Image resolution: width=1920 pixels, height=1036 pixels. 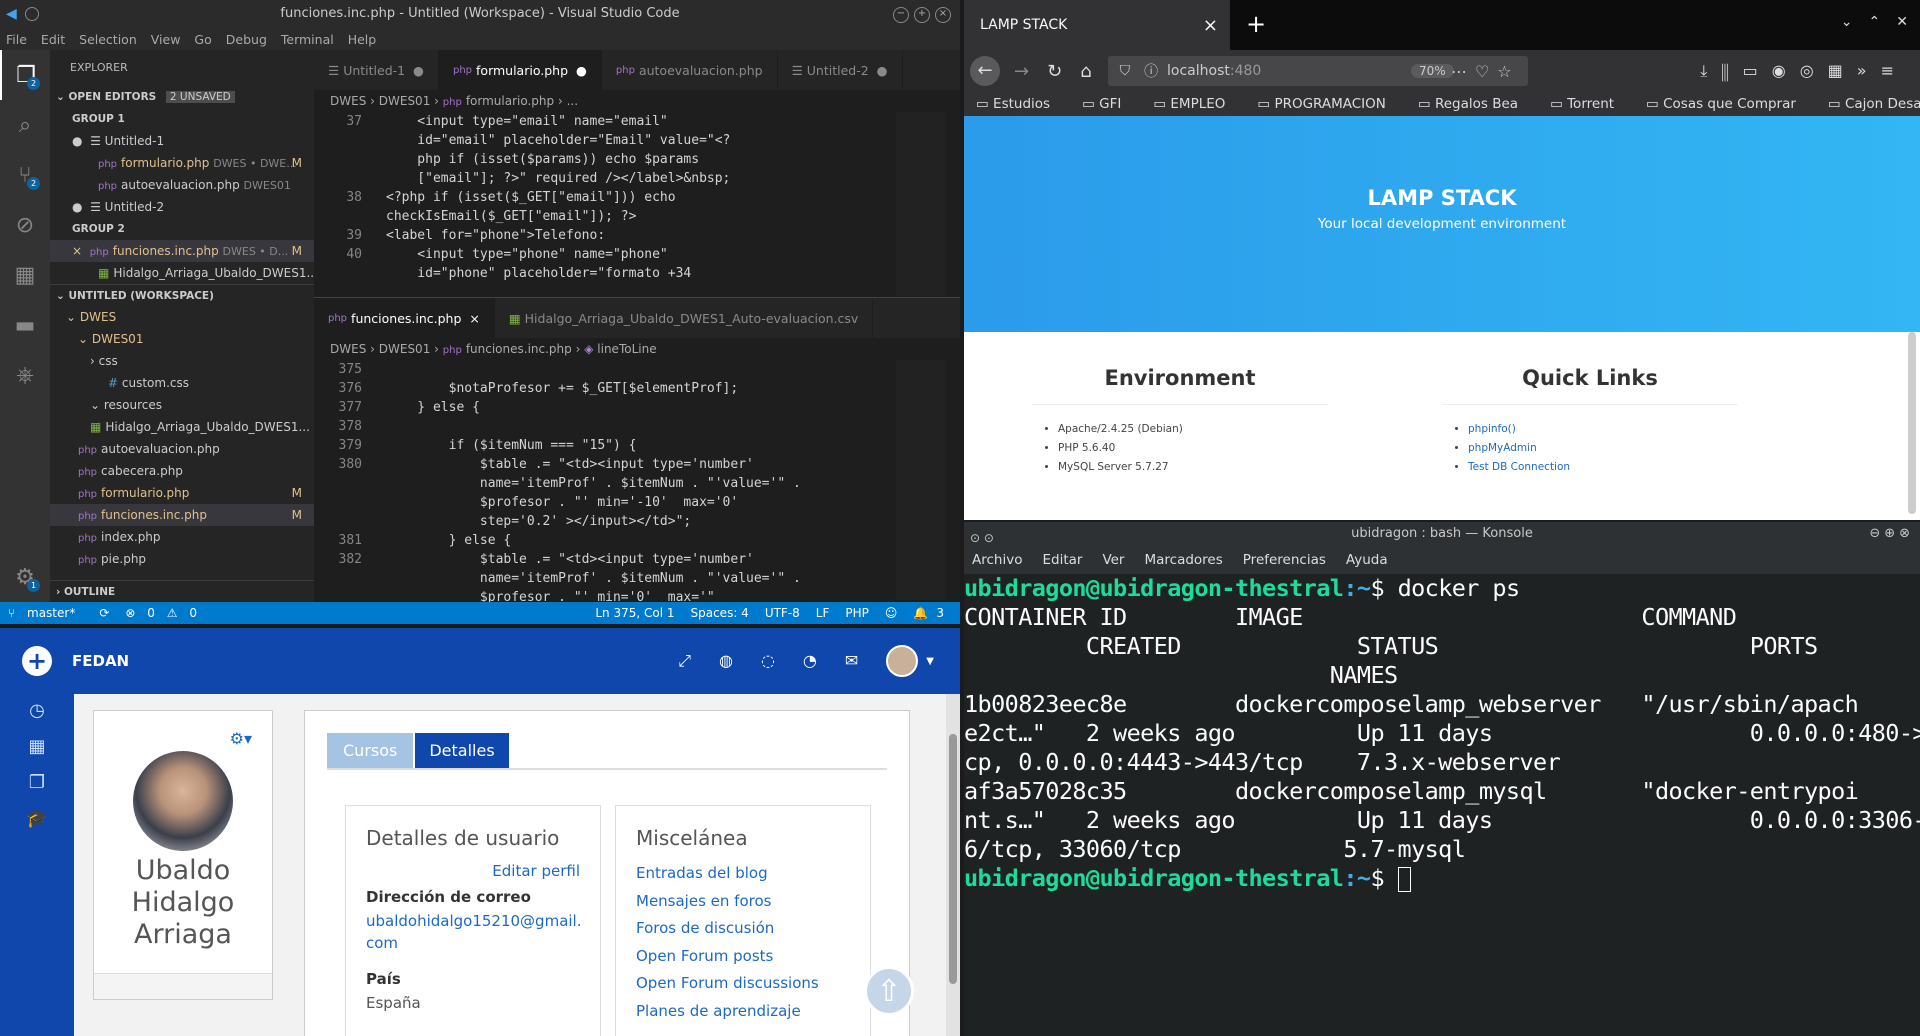 What do you see at coordinates (930, 661) in the screenshot?
I see `chevron-down-icon: ▼` at bounding box center [930, 661].